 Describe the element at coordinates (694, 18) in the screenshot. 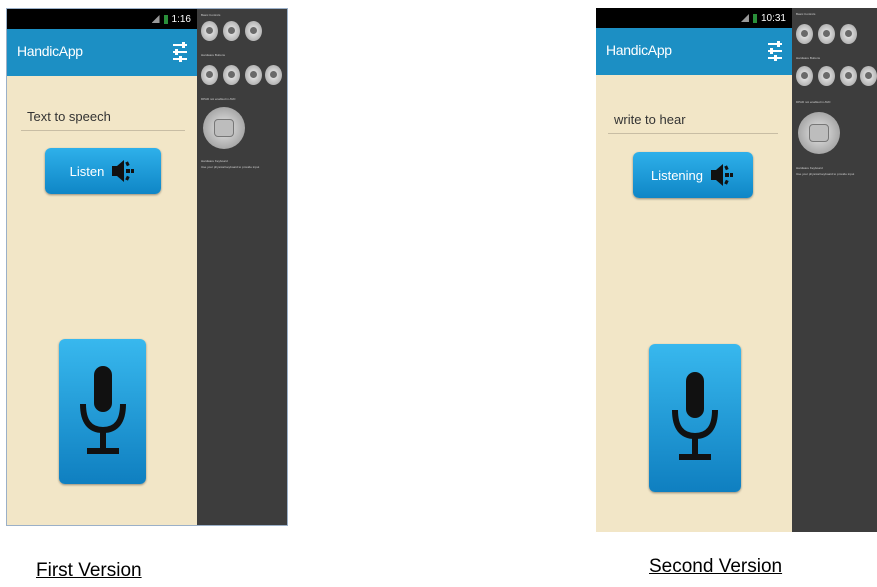

I see `status-bar: 10:31` at that location.